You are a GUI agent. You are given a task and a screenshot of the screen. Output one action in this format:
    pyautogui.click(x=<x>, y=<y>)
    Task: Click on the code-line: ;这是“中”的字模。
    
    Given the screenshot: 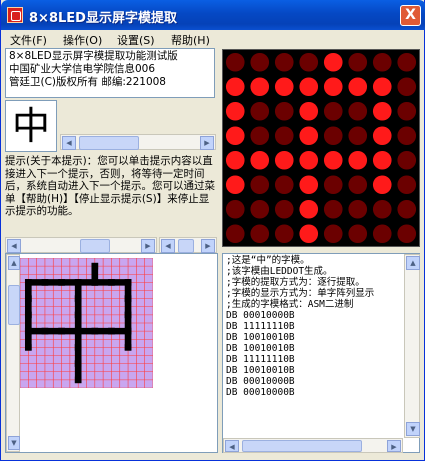 What is the action you would take?
    pyautogui.click(x=268, y=260)
    